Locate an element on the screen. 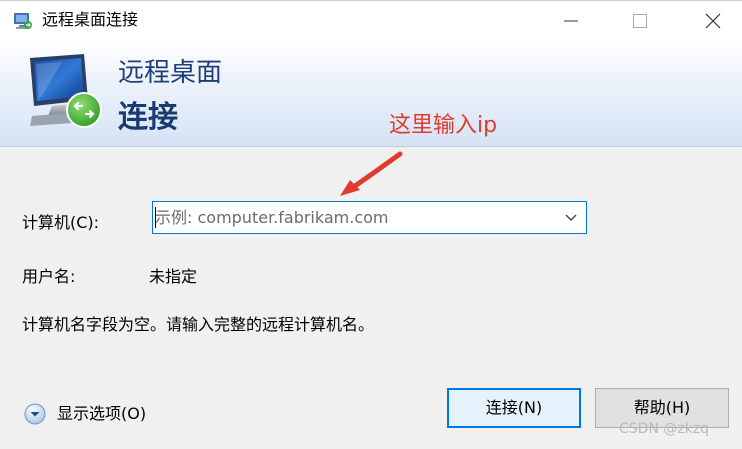 Image resolution: width=742 pixels, height=449 pixels. window-title: 远程桌面连接 is located at coordinates (90, 19).